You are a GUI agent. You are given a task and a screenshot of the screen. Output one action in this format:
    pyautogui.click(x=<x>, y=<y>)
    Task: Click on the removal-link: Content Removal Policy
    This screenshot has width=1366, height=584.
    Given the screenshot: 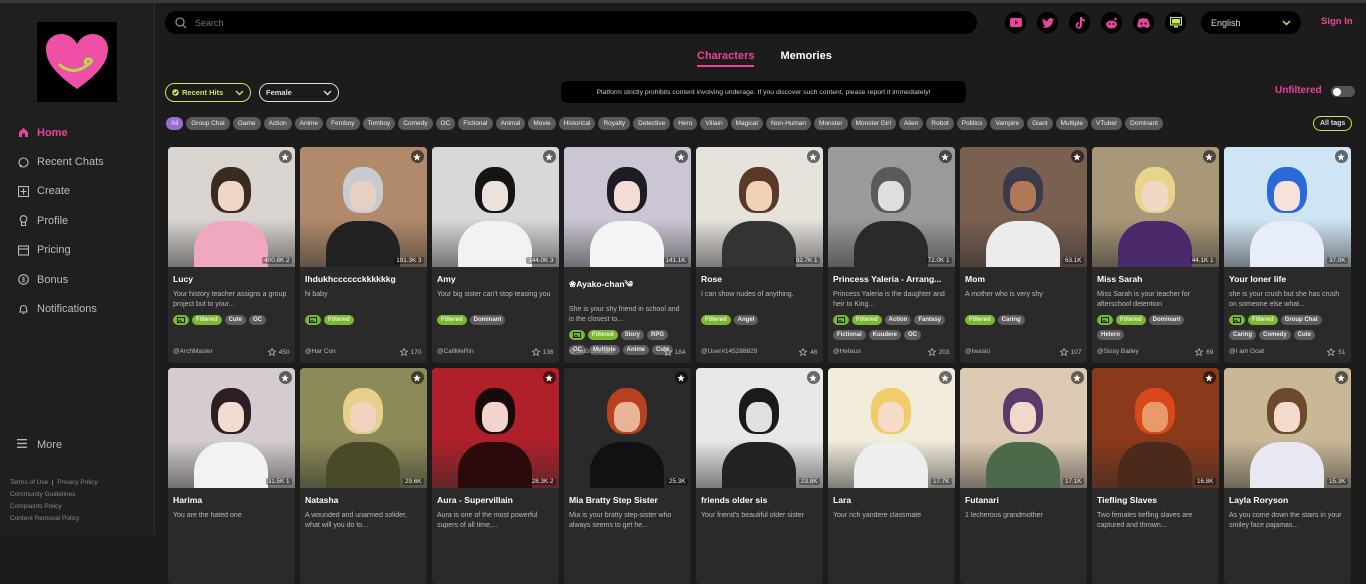 What is the action you would take?
    pyautogui.click(x=44, y=518)
    